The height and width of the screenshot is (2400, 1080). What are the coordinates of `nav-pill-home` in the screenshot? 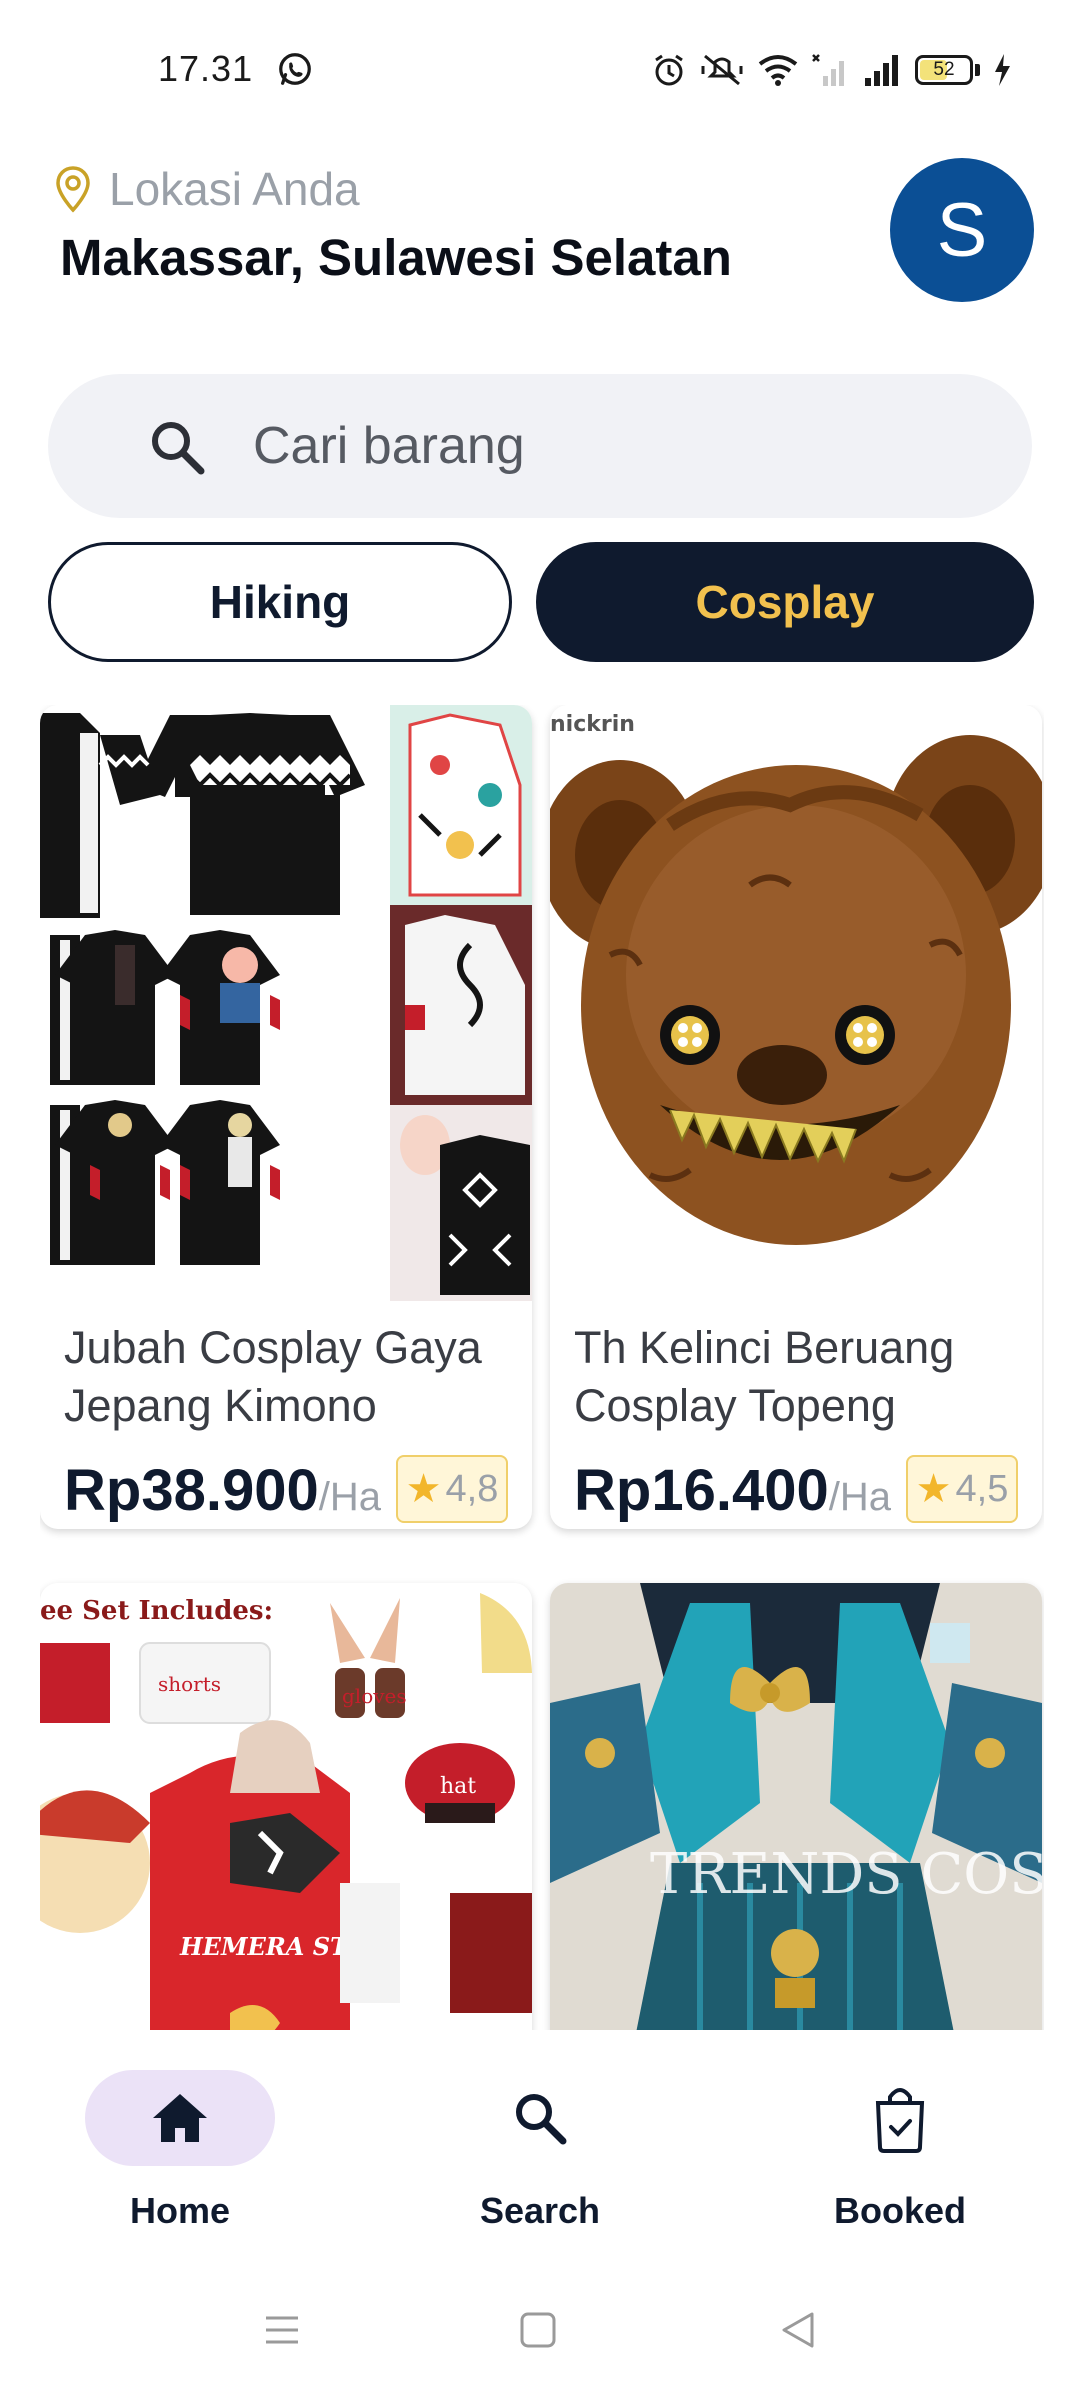 It's located at (180, 2118).